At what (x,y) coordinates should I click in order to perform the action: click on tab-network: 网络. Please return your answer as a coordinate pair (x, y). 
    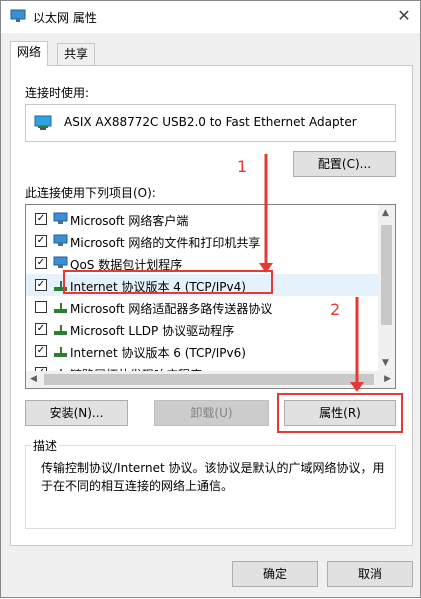
    Looking at the image, I should click on (29, 53).